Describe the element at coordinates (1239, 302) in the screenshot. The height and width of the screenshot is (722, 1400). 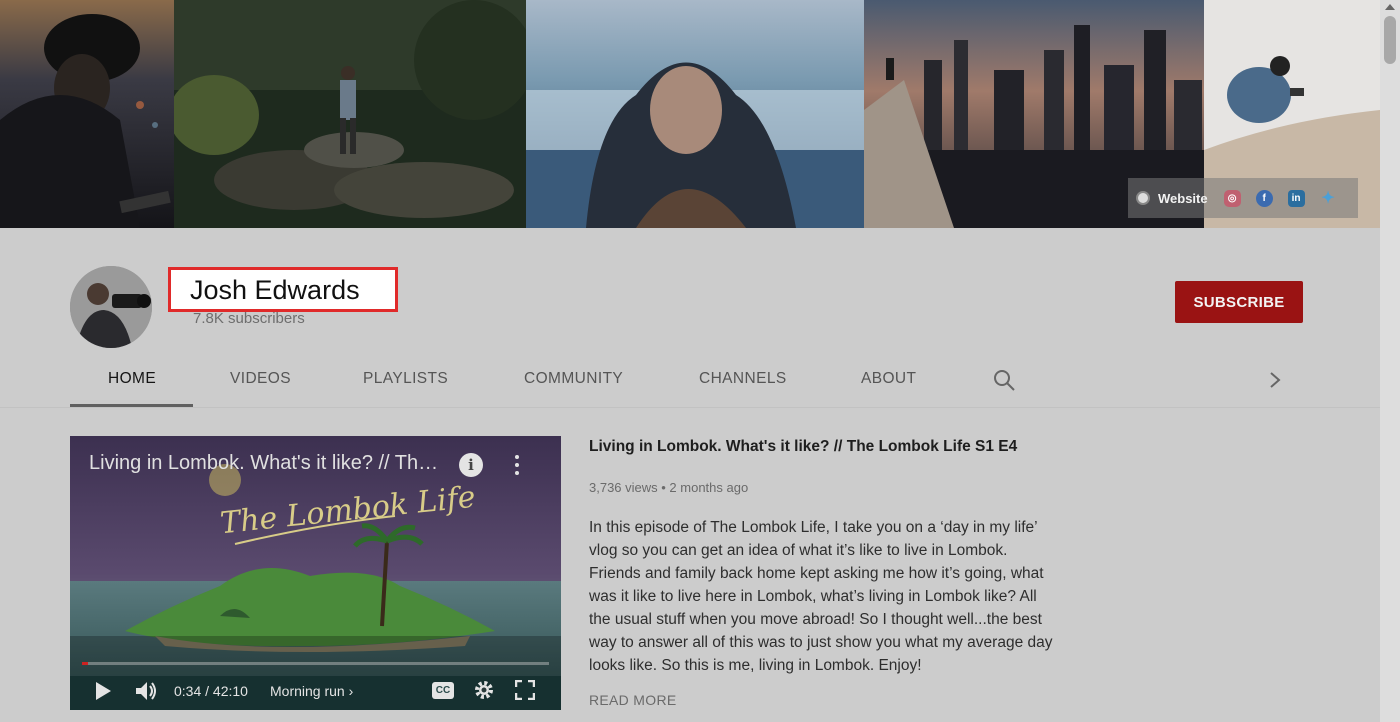
I see `subscribe-button: SUBSCRIBE` at that location.